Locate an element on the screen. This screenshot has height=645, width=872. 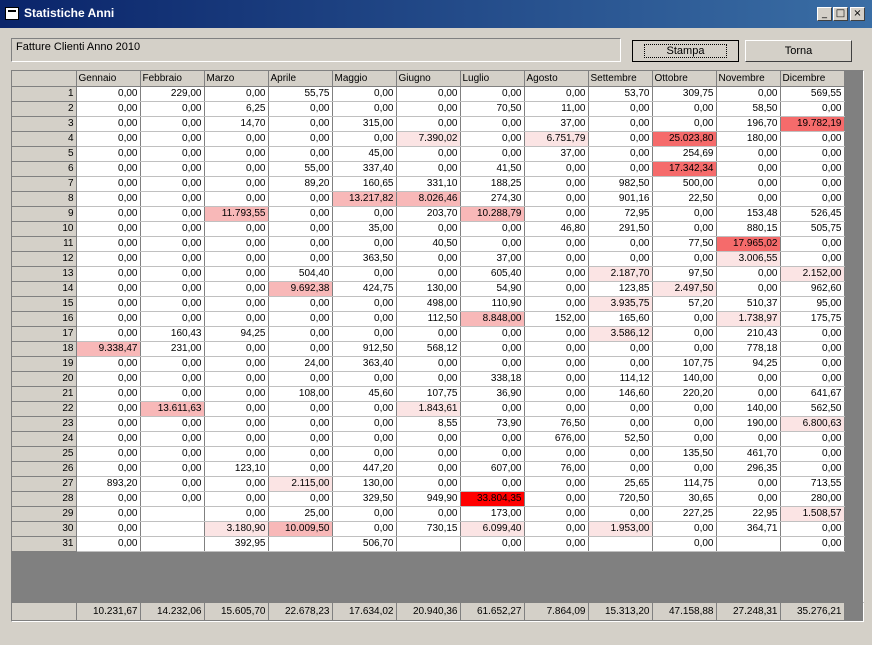
grid-cell: 17.342,34 is located at coordinates (684, 169).